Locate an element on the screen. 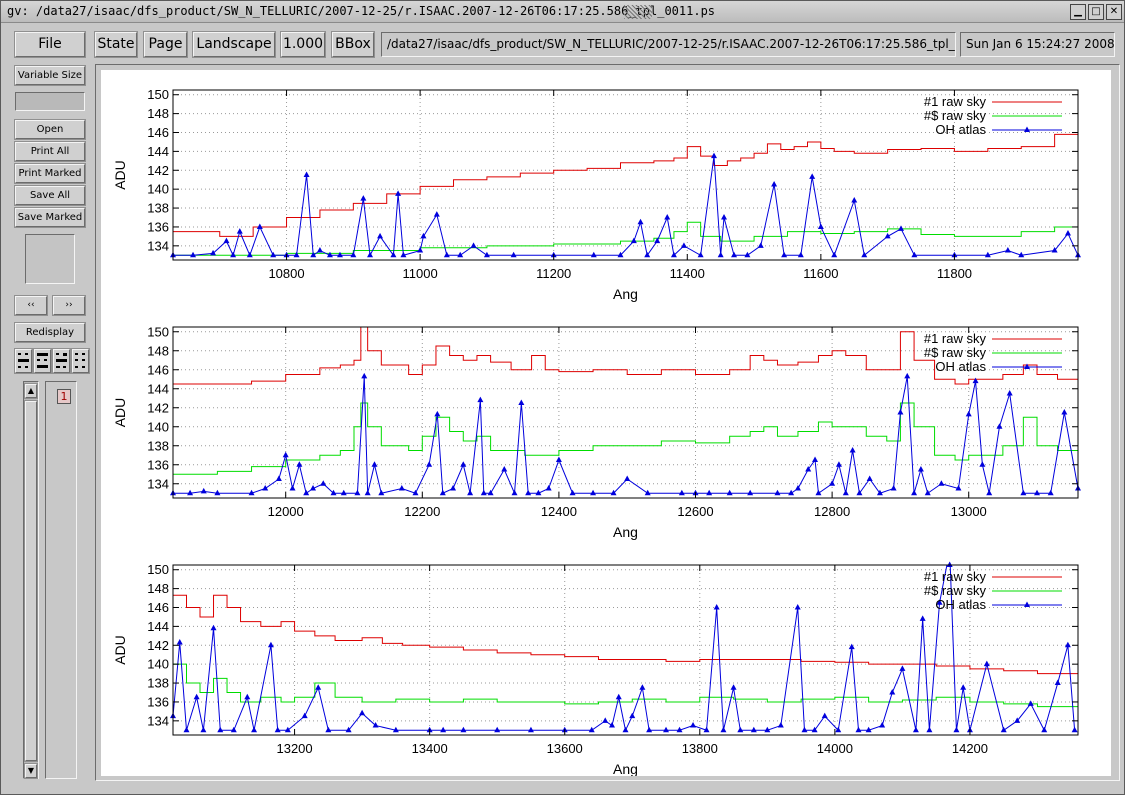  orientation-button: Landscape is located at coordinates (234, 44).